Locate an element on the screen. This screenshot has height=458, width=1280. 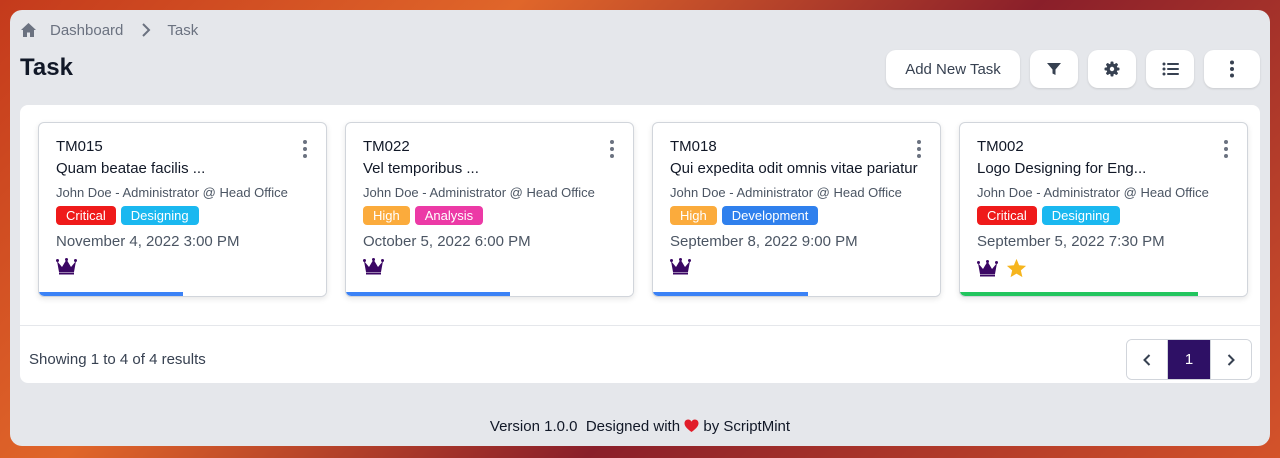
task-tags: High Development is located at coordinates (744, 215).